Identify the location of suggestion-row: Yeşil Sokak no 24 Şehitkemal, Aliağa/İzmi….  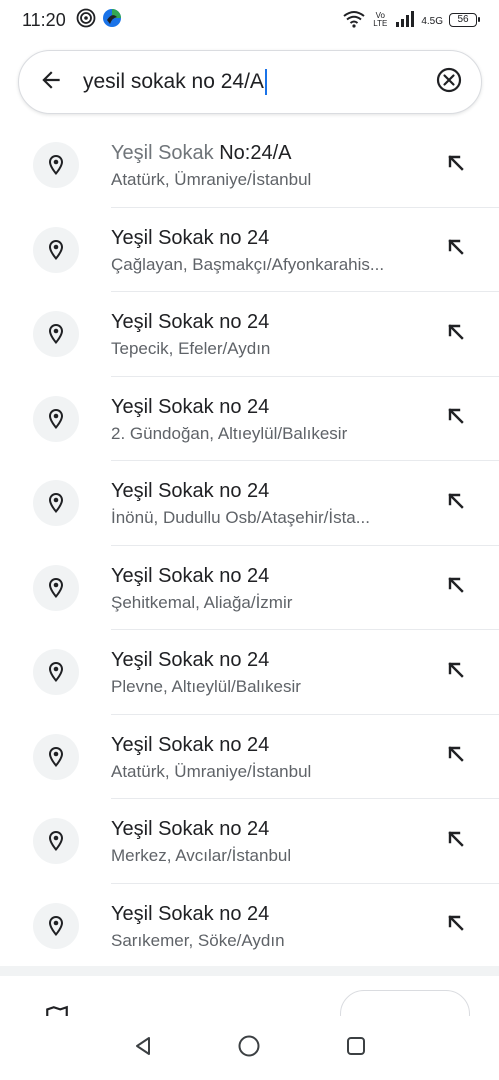
(249, 588).